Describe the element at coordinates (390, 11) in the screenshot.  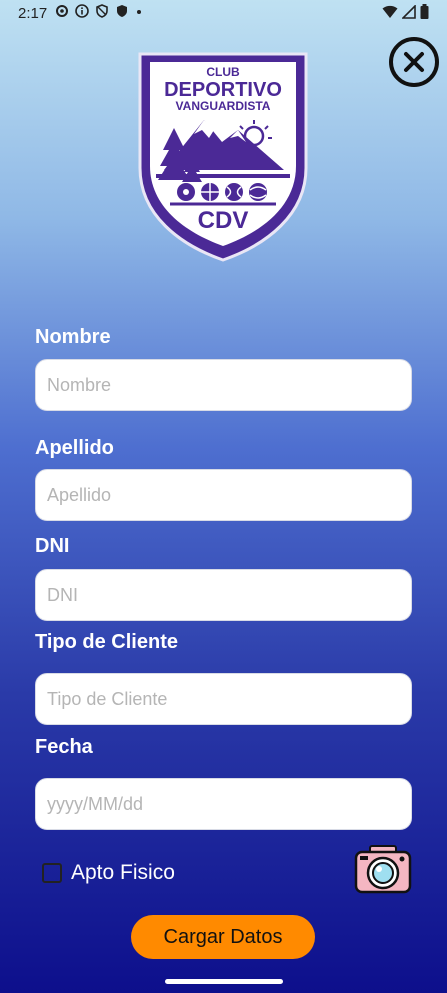
I see `wifi-icon` at that location.